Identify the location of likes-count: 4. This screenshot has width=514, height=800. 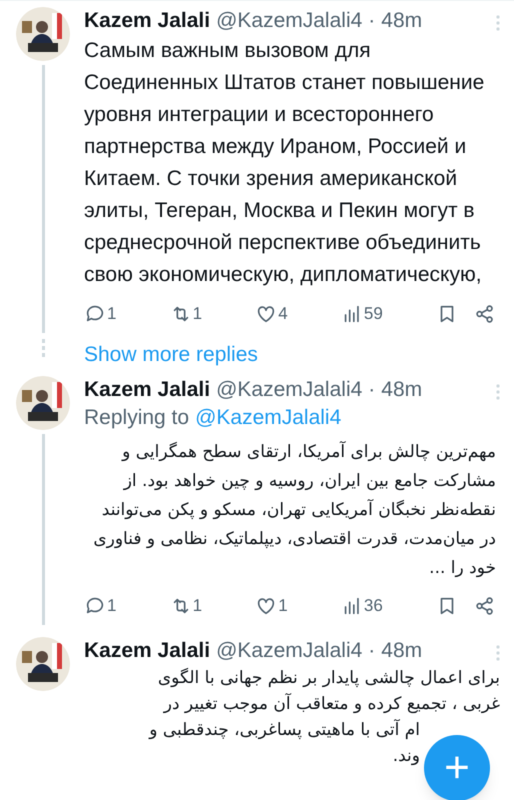
(283, 314).